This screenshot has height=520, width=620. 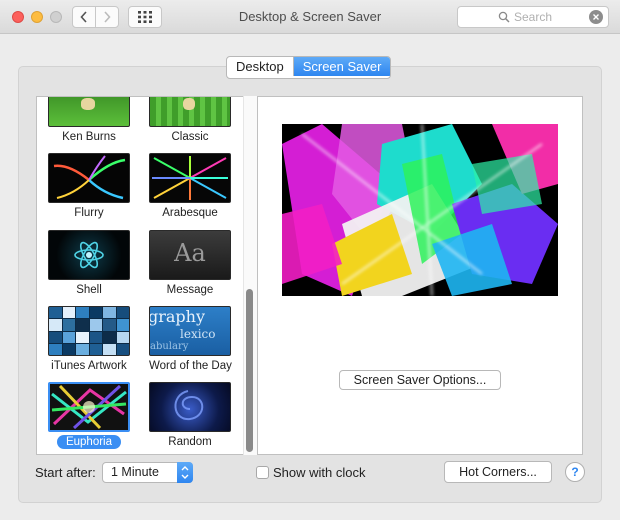 I want to click on list-item-classic: Classic, so click(x=190, y=120).